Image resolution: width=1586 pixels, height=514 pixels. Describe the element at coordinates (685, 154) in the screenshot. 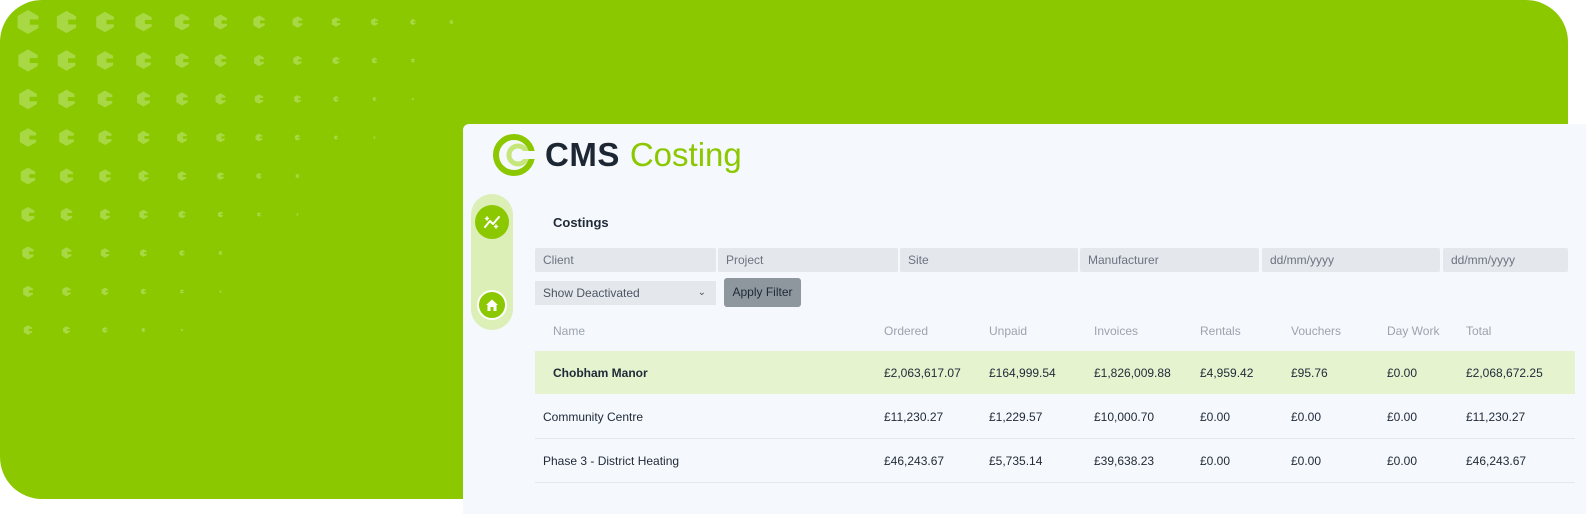

I see `brand-name-light: Costing` at that location.